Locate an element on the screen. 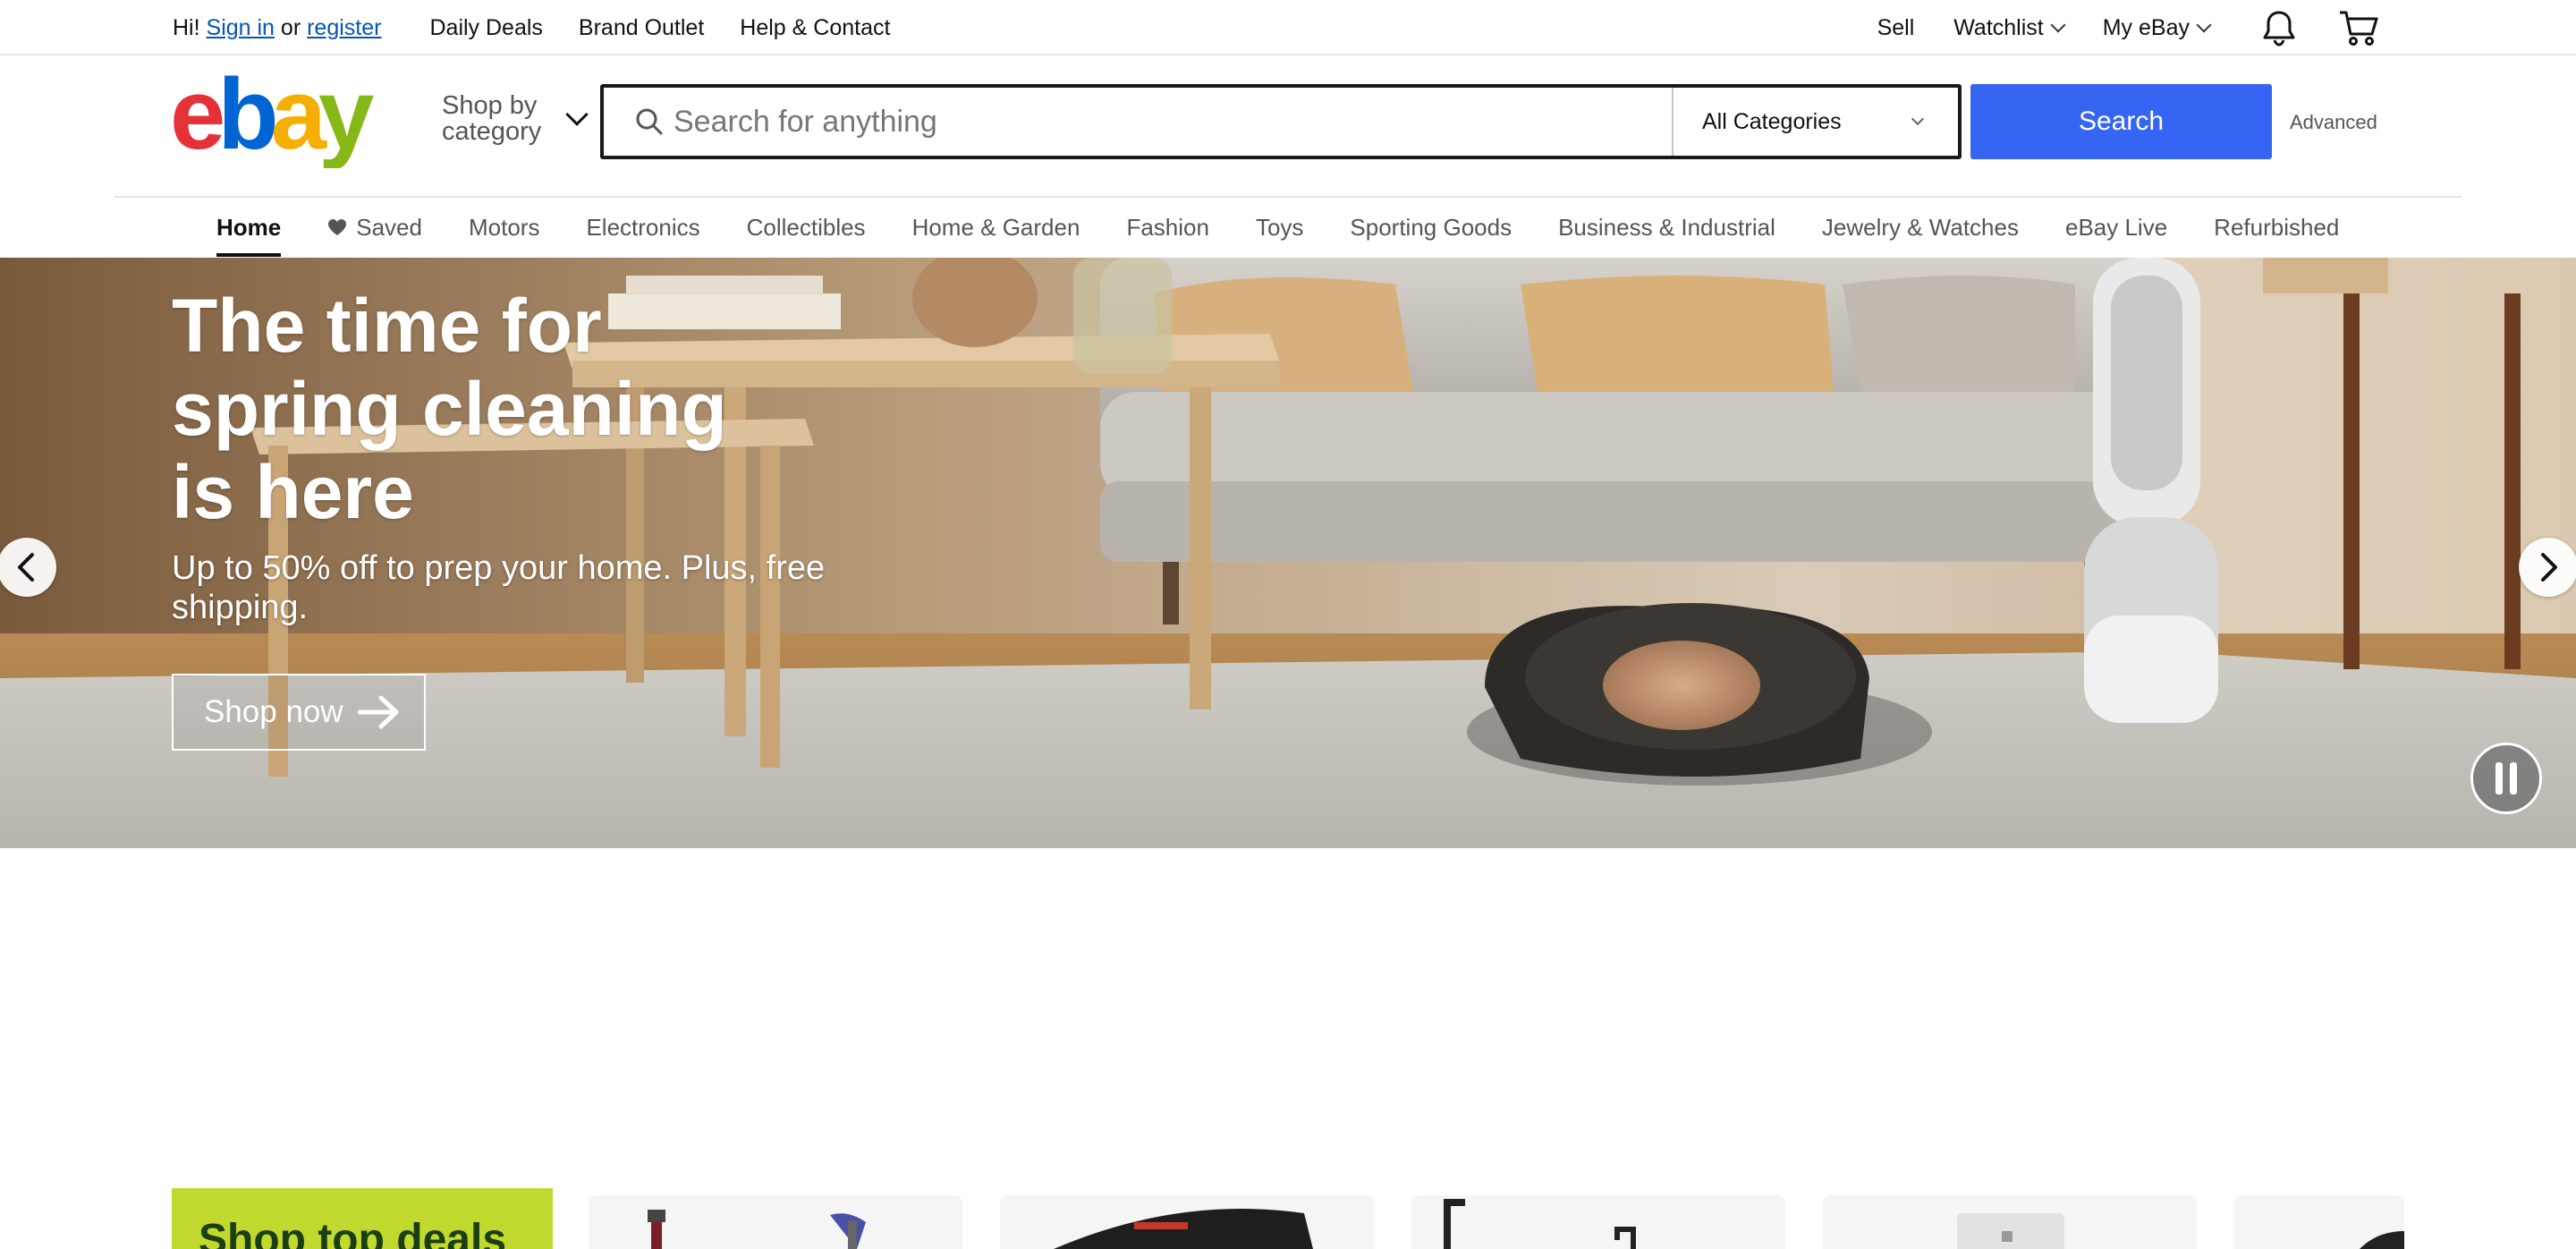 The height and width of the screenshot is (1249, 2576). shop-by-category-label: Shop by category is located at coordinates (492, 118).